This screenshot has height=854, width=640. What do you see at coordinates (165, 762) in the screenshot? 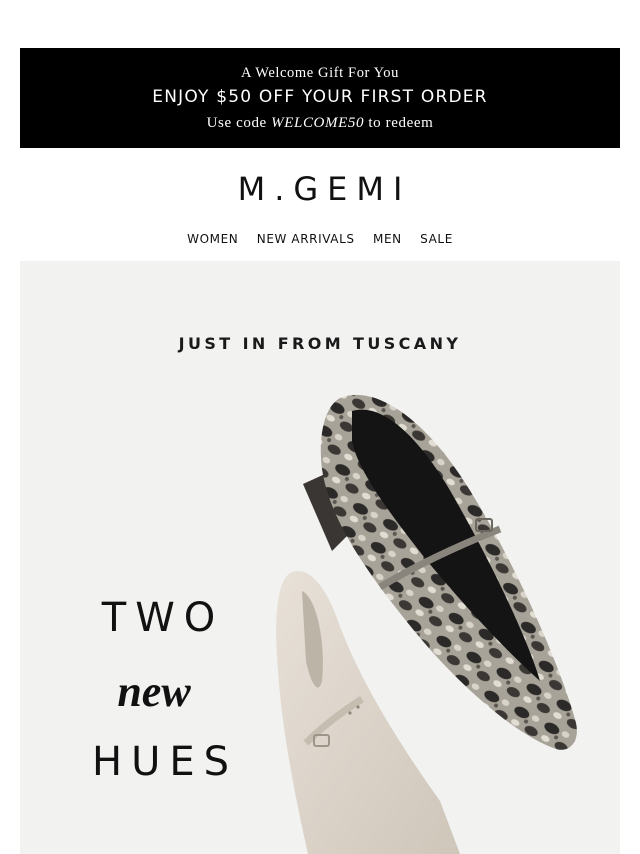
I see `hero-headline-hues: HUES` at bounding box center [165, 762].